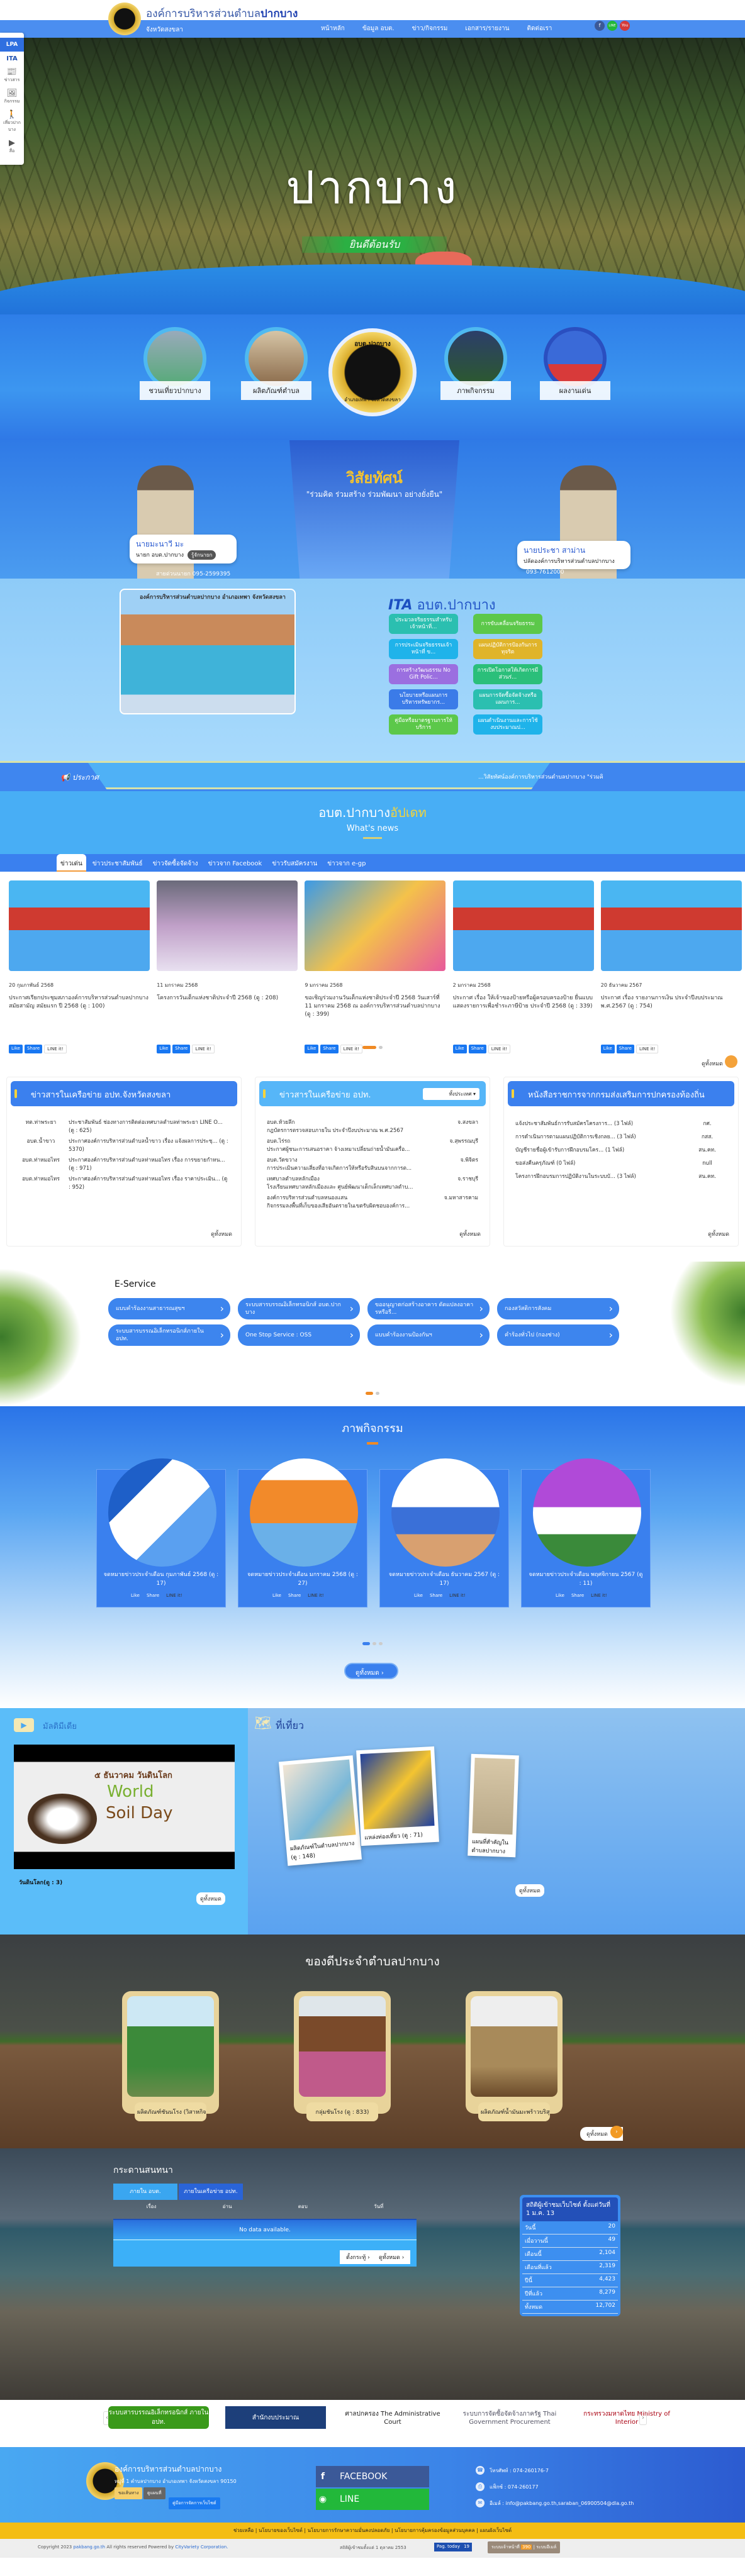 The width and height of the screenshot is (745, 2576). What do you see at coordinates (12, 58) in the screenshot?
I see `ita-link: ITA` at bounding box center [12, 58].